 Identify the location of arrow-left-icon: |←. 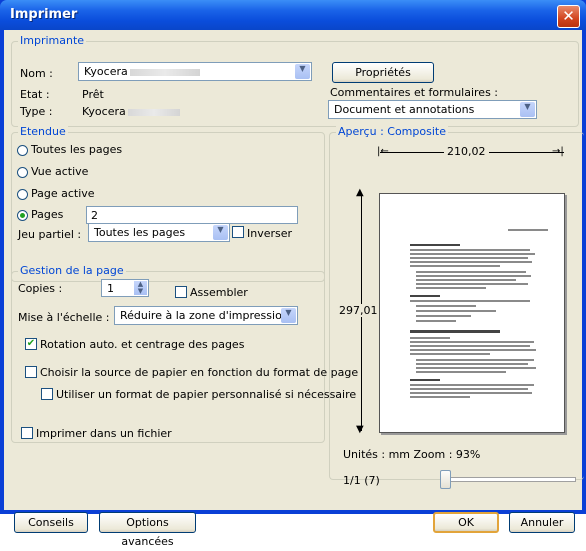
(383, 151).